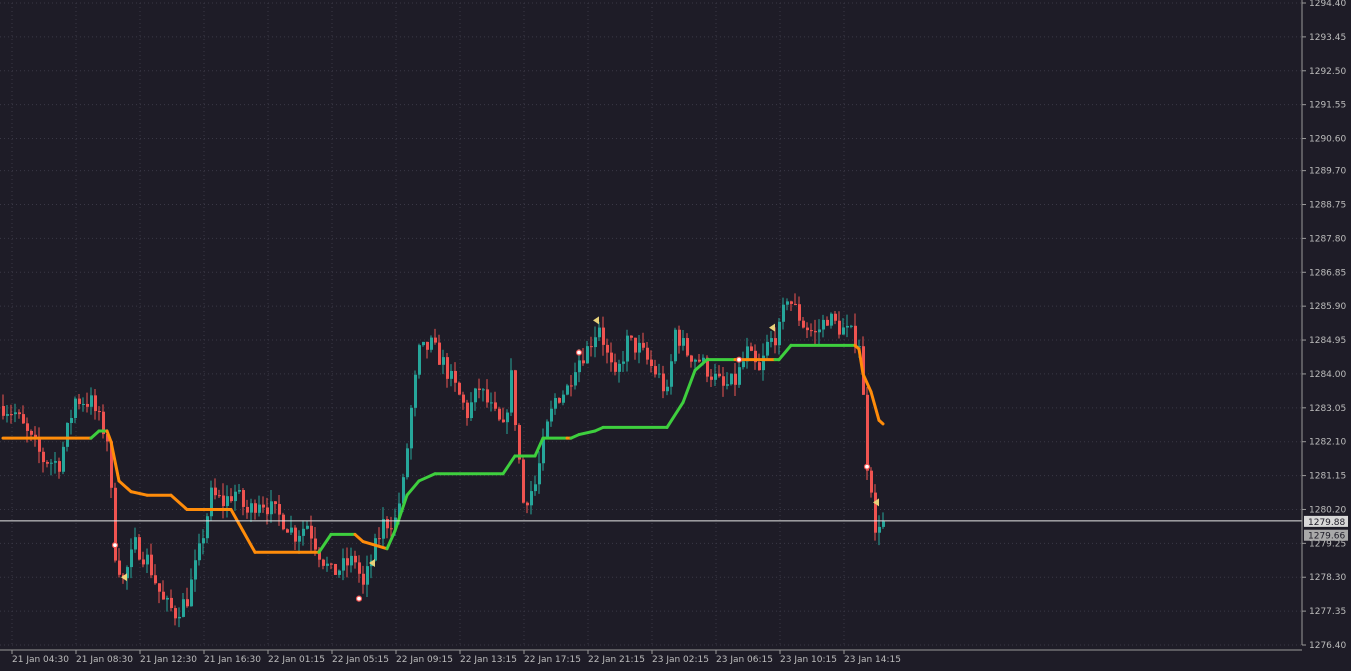 The height and width of the screenshot is (671, 1351). Describe the element at coordinates (1327, 307) in the screenshot. I see `y-axis-tick-label: 1285.90` at that location.